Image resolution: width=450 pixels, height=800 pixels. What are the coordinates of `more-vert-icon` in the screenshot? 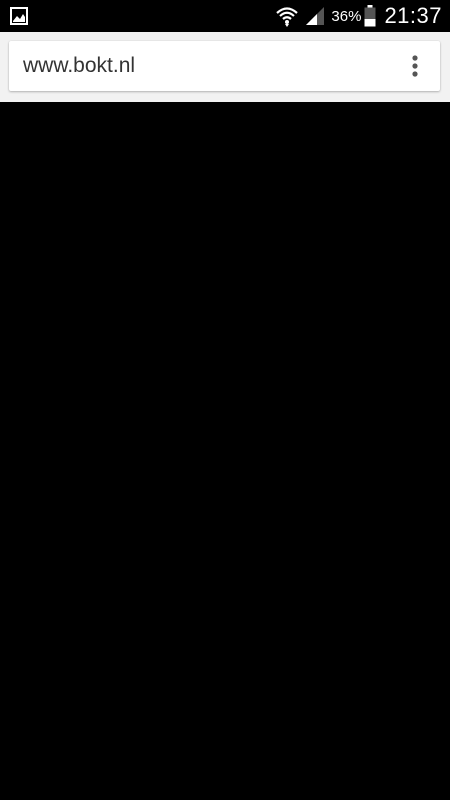 It's located at (415, 66).